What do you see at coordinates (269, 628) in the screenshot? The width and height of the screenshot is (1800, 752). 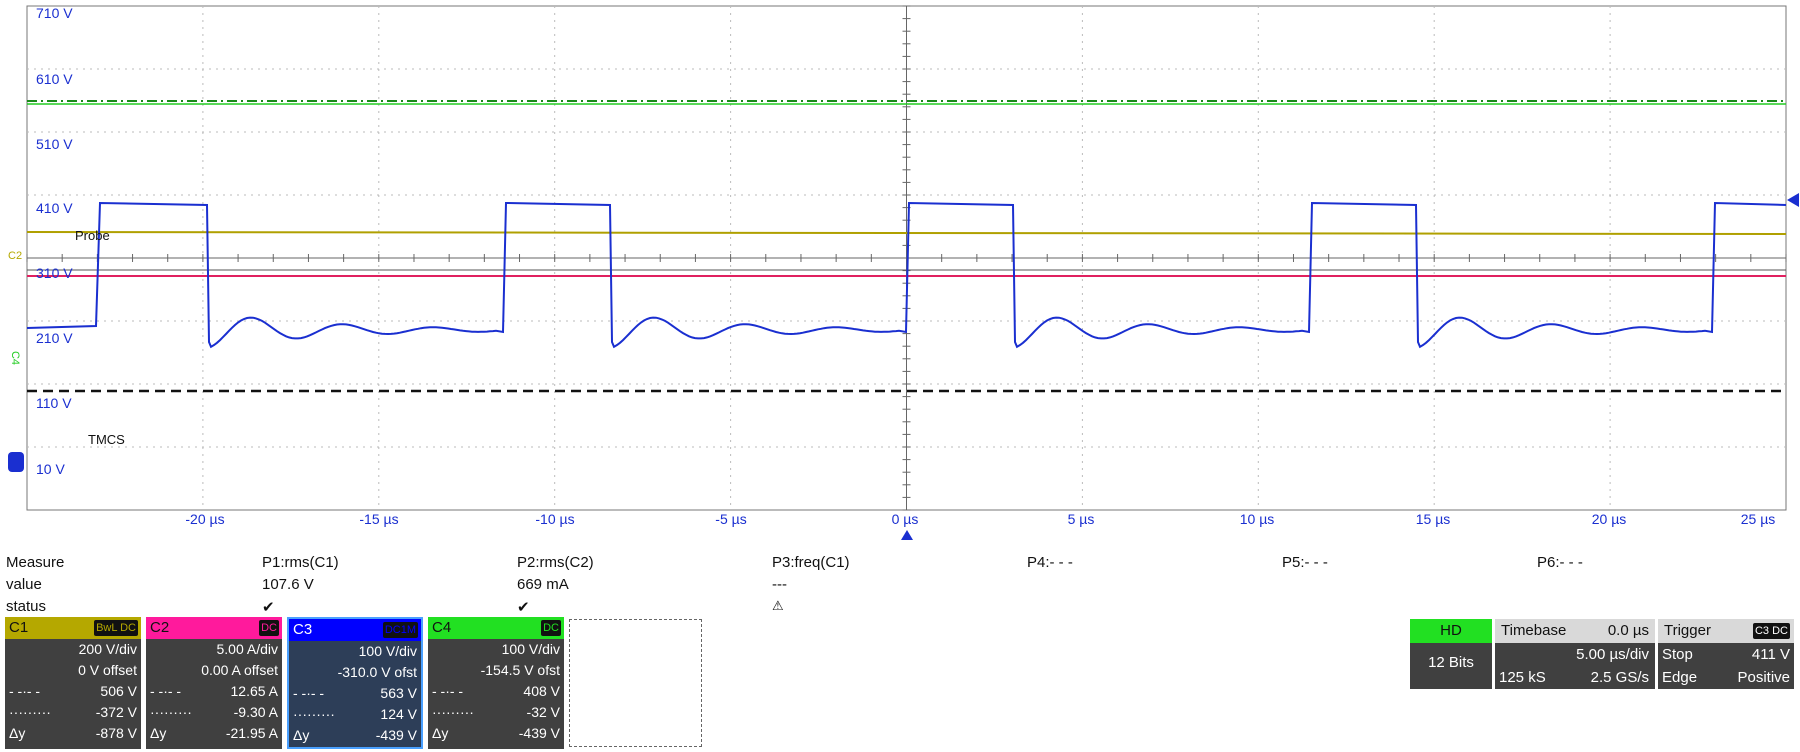 I see `coupling-badge: DC` at bounding box center [269, 628].